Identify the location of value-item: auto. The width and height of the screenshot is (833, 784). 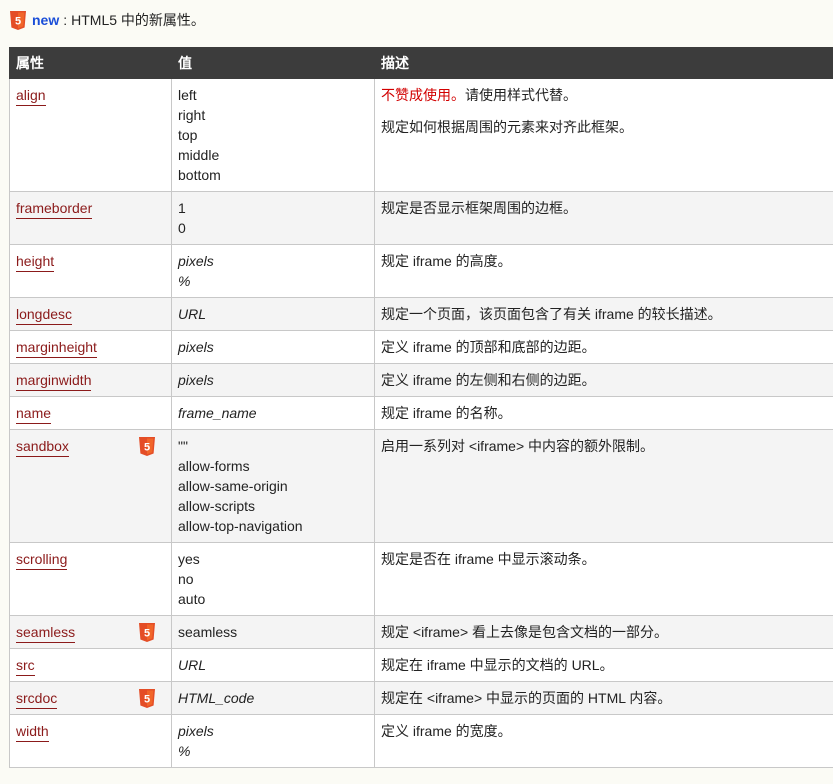
(192, 599).